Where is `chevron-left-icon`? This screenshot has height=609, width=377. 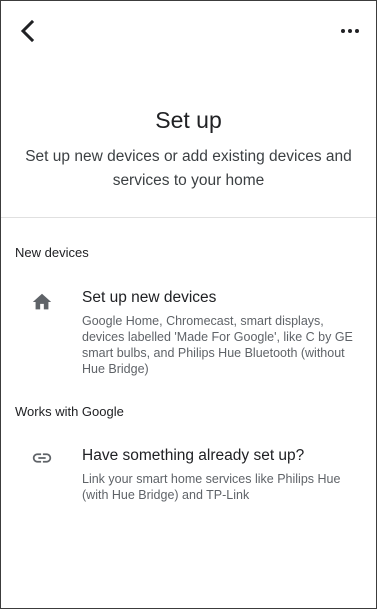 chevron-left-icon is located at coordinates (27, 31).